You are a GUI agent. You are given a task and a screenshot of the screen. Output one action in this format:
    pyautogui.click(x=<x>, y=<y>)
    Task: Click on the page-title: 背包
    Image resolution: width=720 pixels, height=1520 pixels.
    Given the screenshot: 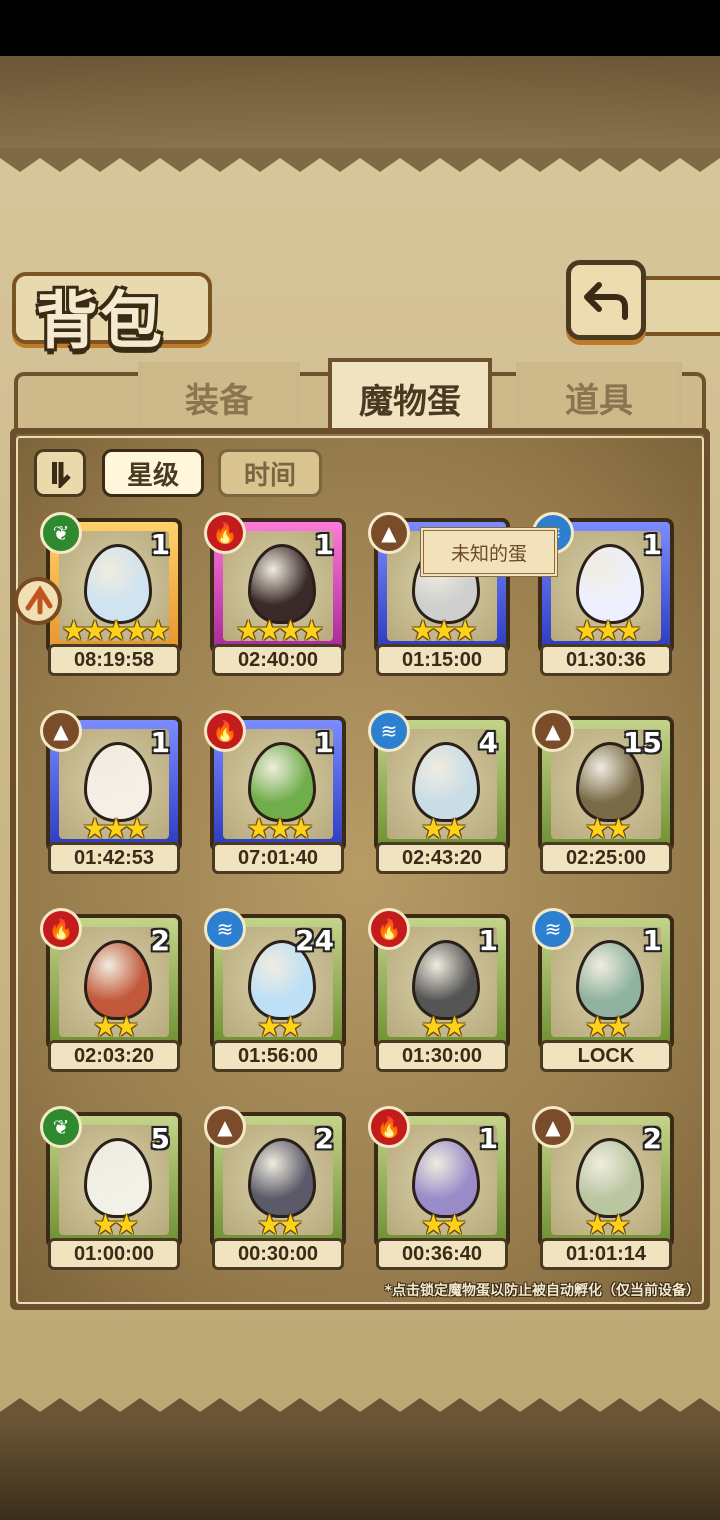 What is the action you would take?
    pyautogui.click(x=100, y=320)
    